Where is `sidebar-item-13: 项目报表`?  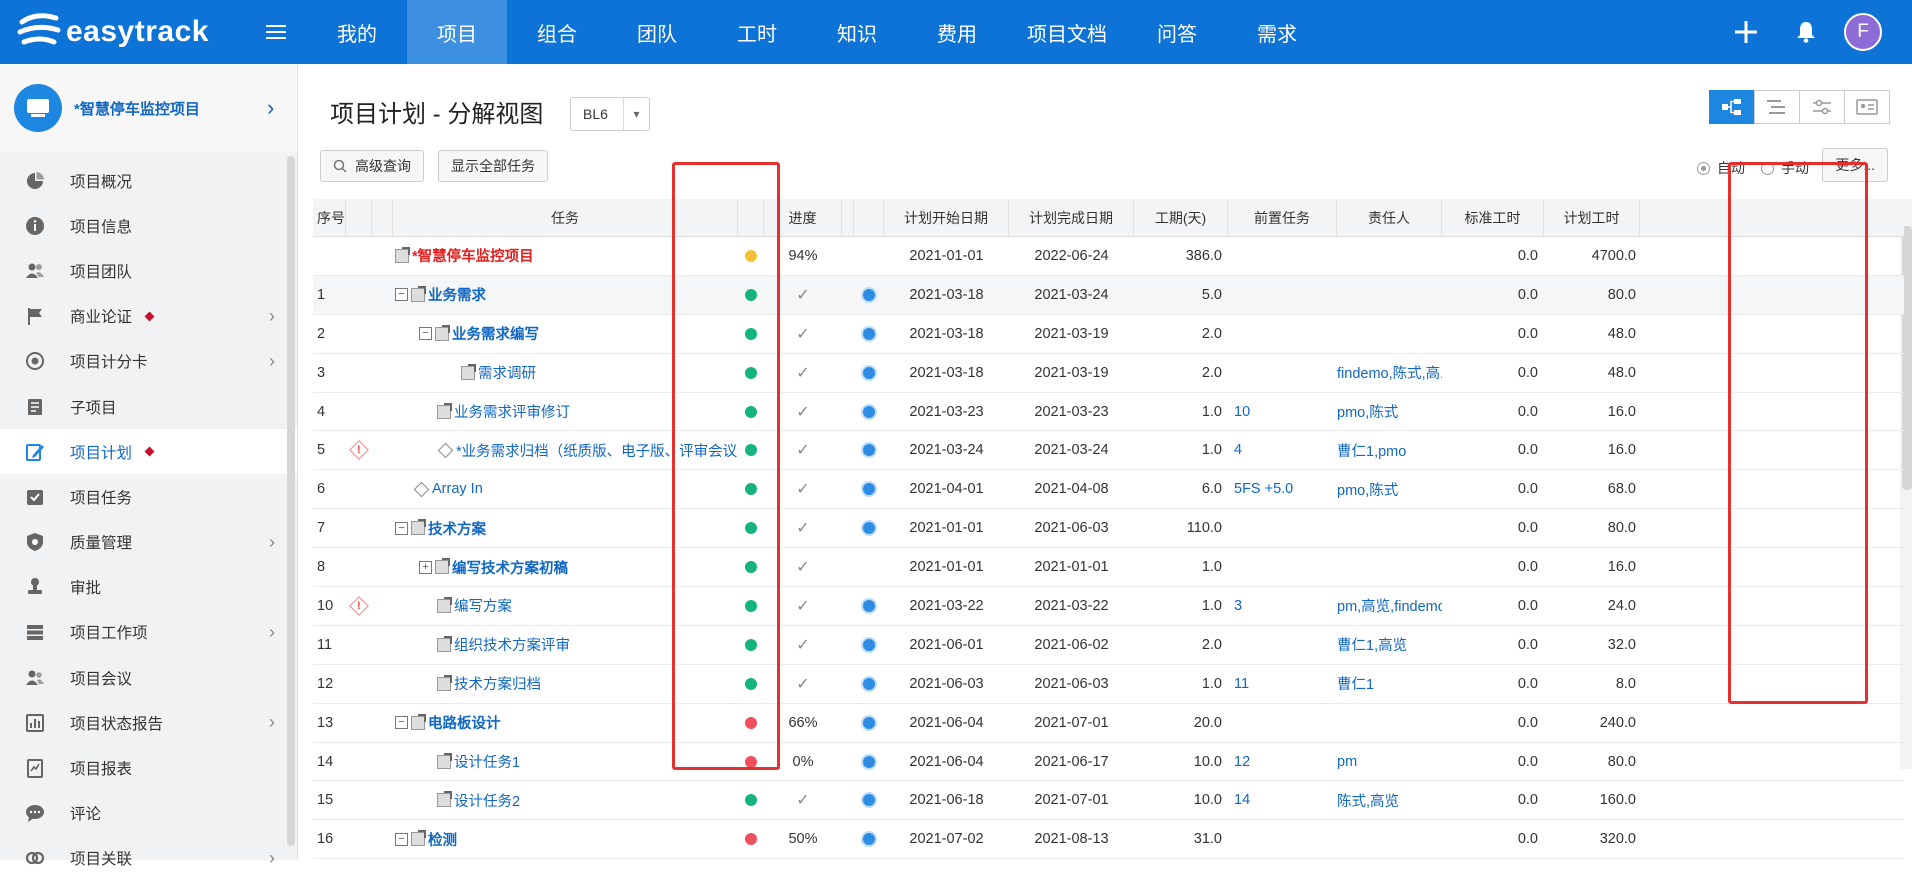 sidebar-item-13: 项目报表 is located at coordinates (148, 767).